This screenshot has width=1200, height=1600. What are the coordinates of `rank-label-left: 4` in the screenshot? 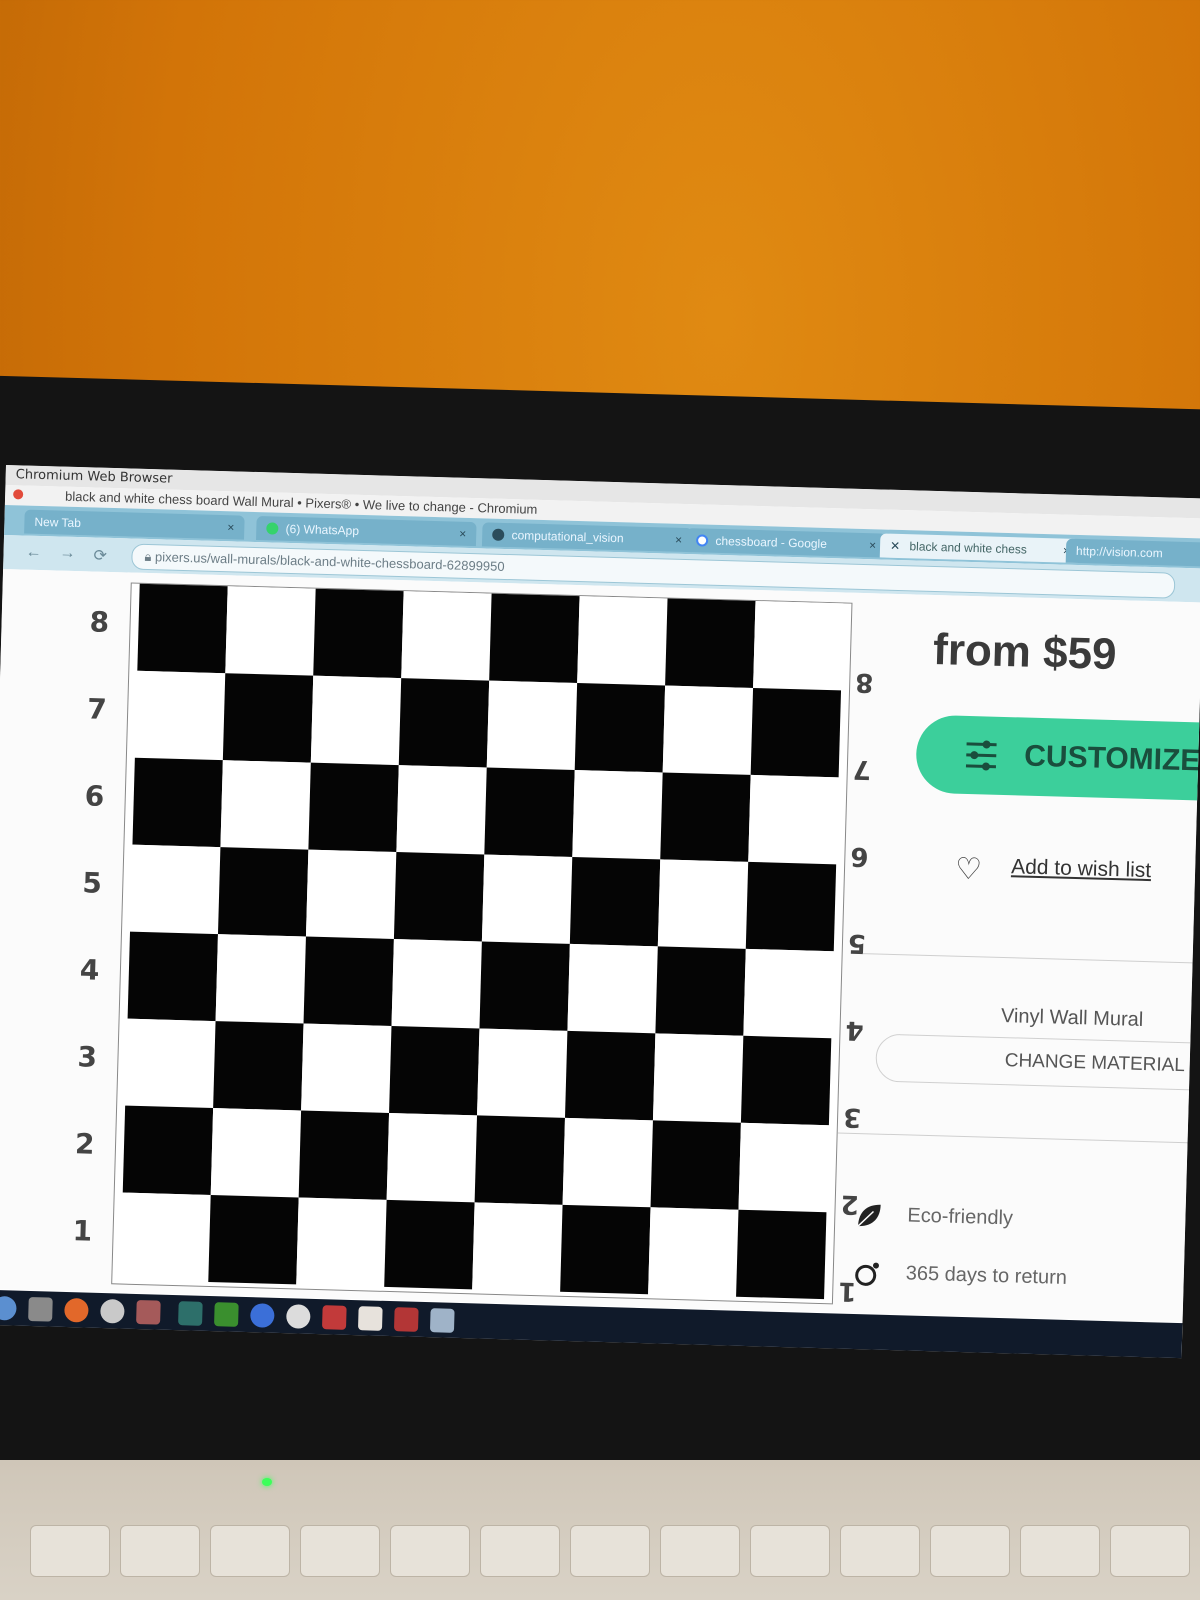 It's located at (89, 970).